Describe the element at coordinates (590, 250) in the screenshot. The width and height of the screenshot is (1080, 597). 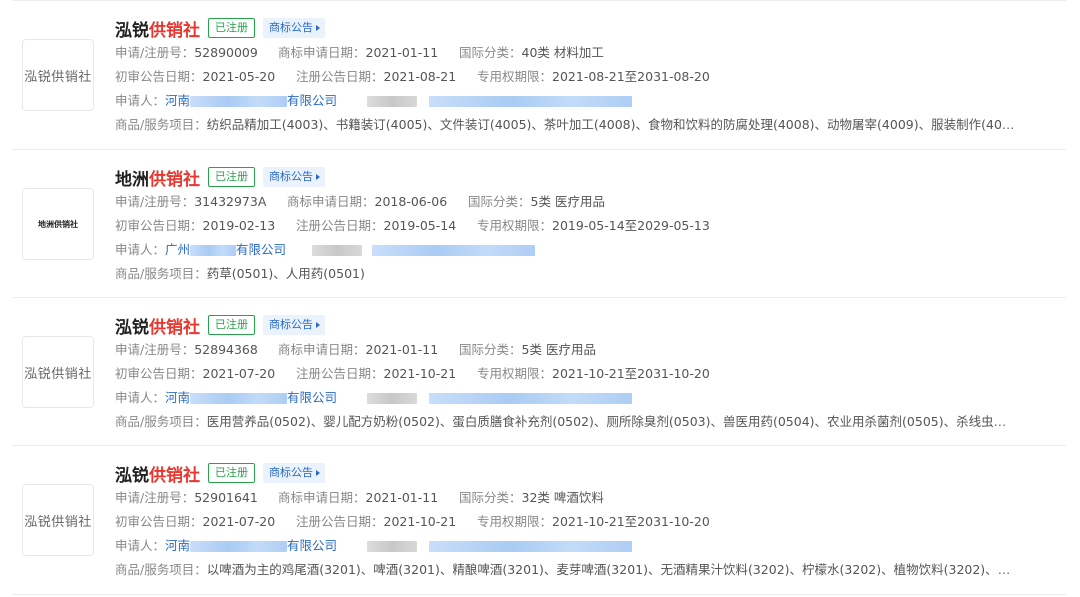
I see `applicant-row: 申请人：广州 有限公司` at that location.